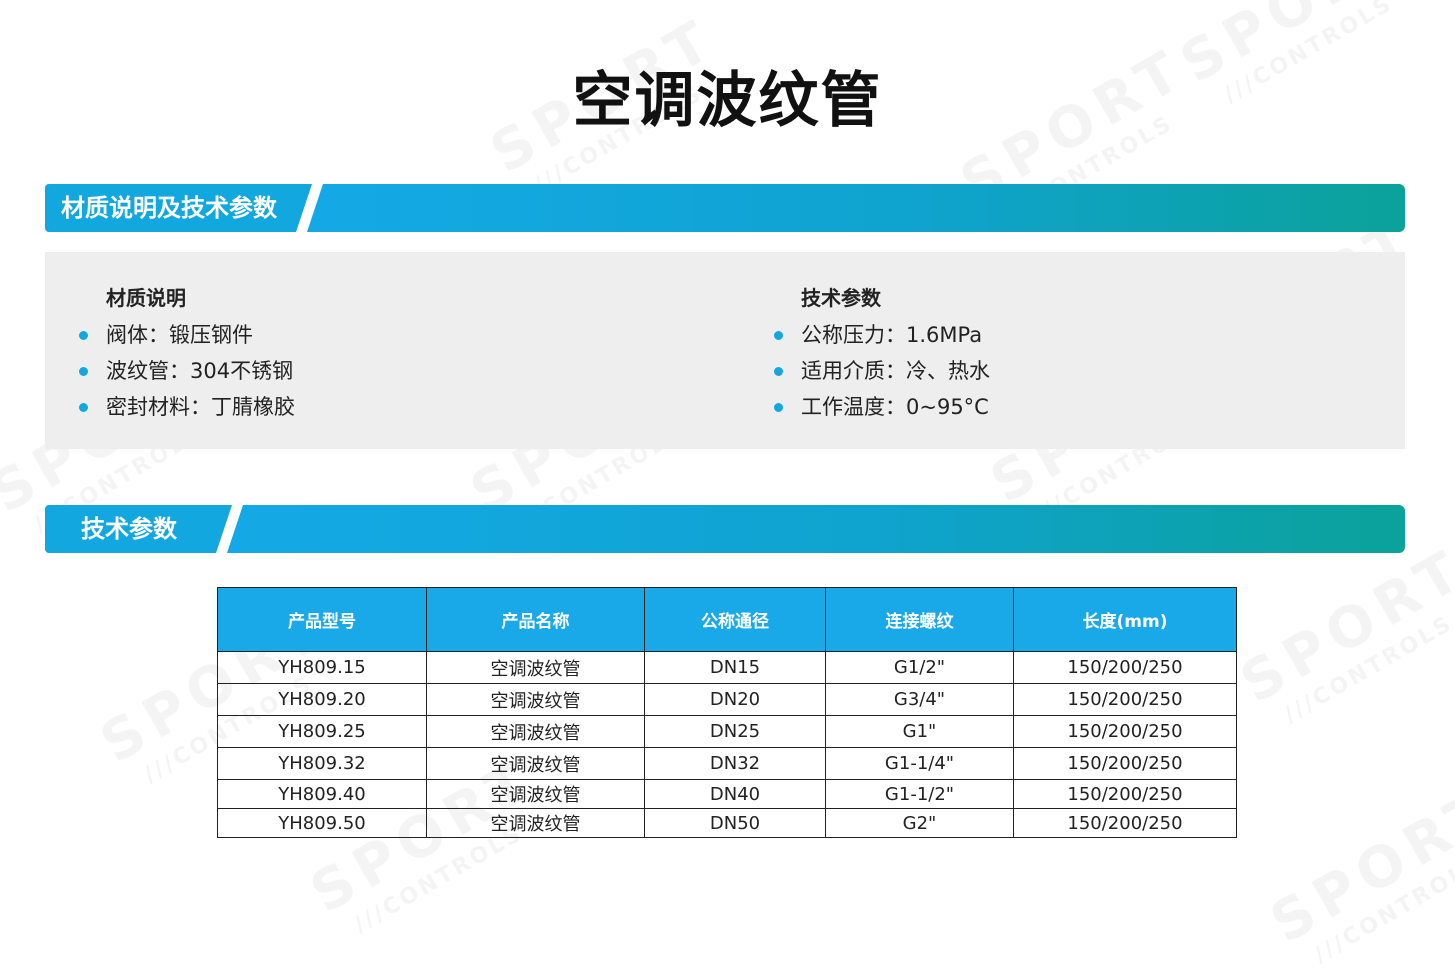 The image size is (1455, 978). I want to click on table-cell: YH809.20, so click(322, 699).